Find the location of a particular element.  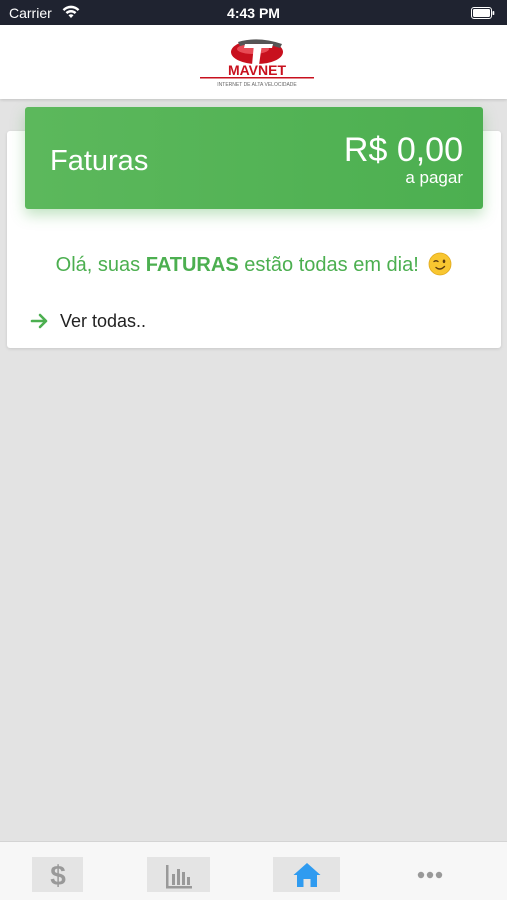

tab-faturas: $ is located at coordinates (57, 874).